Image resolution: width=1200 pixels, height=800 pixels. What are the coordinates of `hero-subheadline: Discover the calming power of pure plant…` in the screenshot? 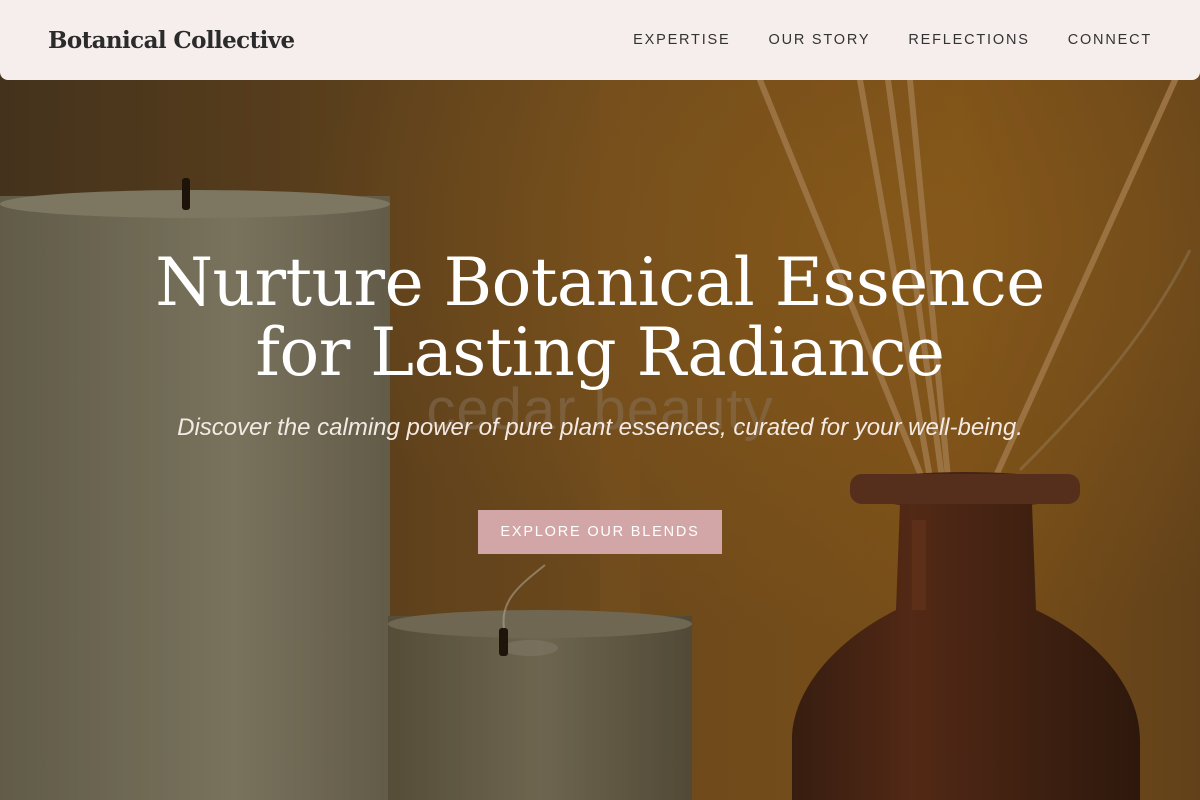 It's located at (600, 427).